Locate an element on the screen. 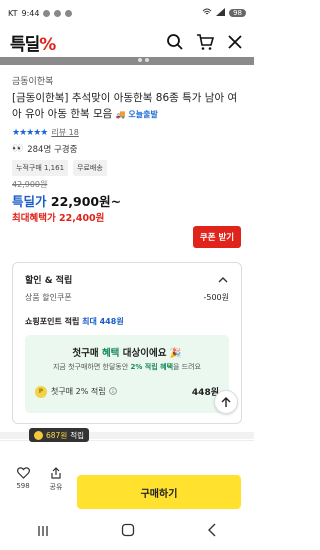 This screenshot has height=550, width=320. coin-icon: P is located at coordinates (41, 391).